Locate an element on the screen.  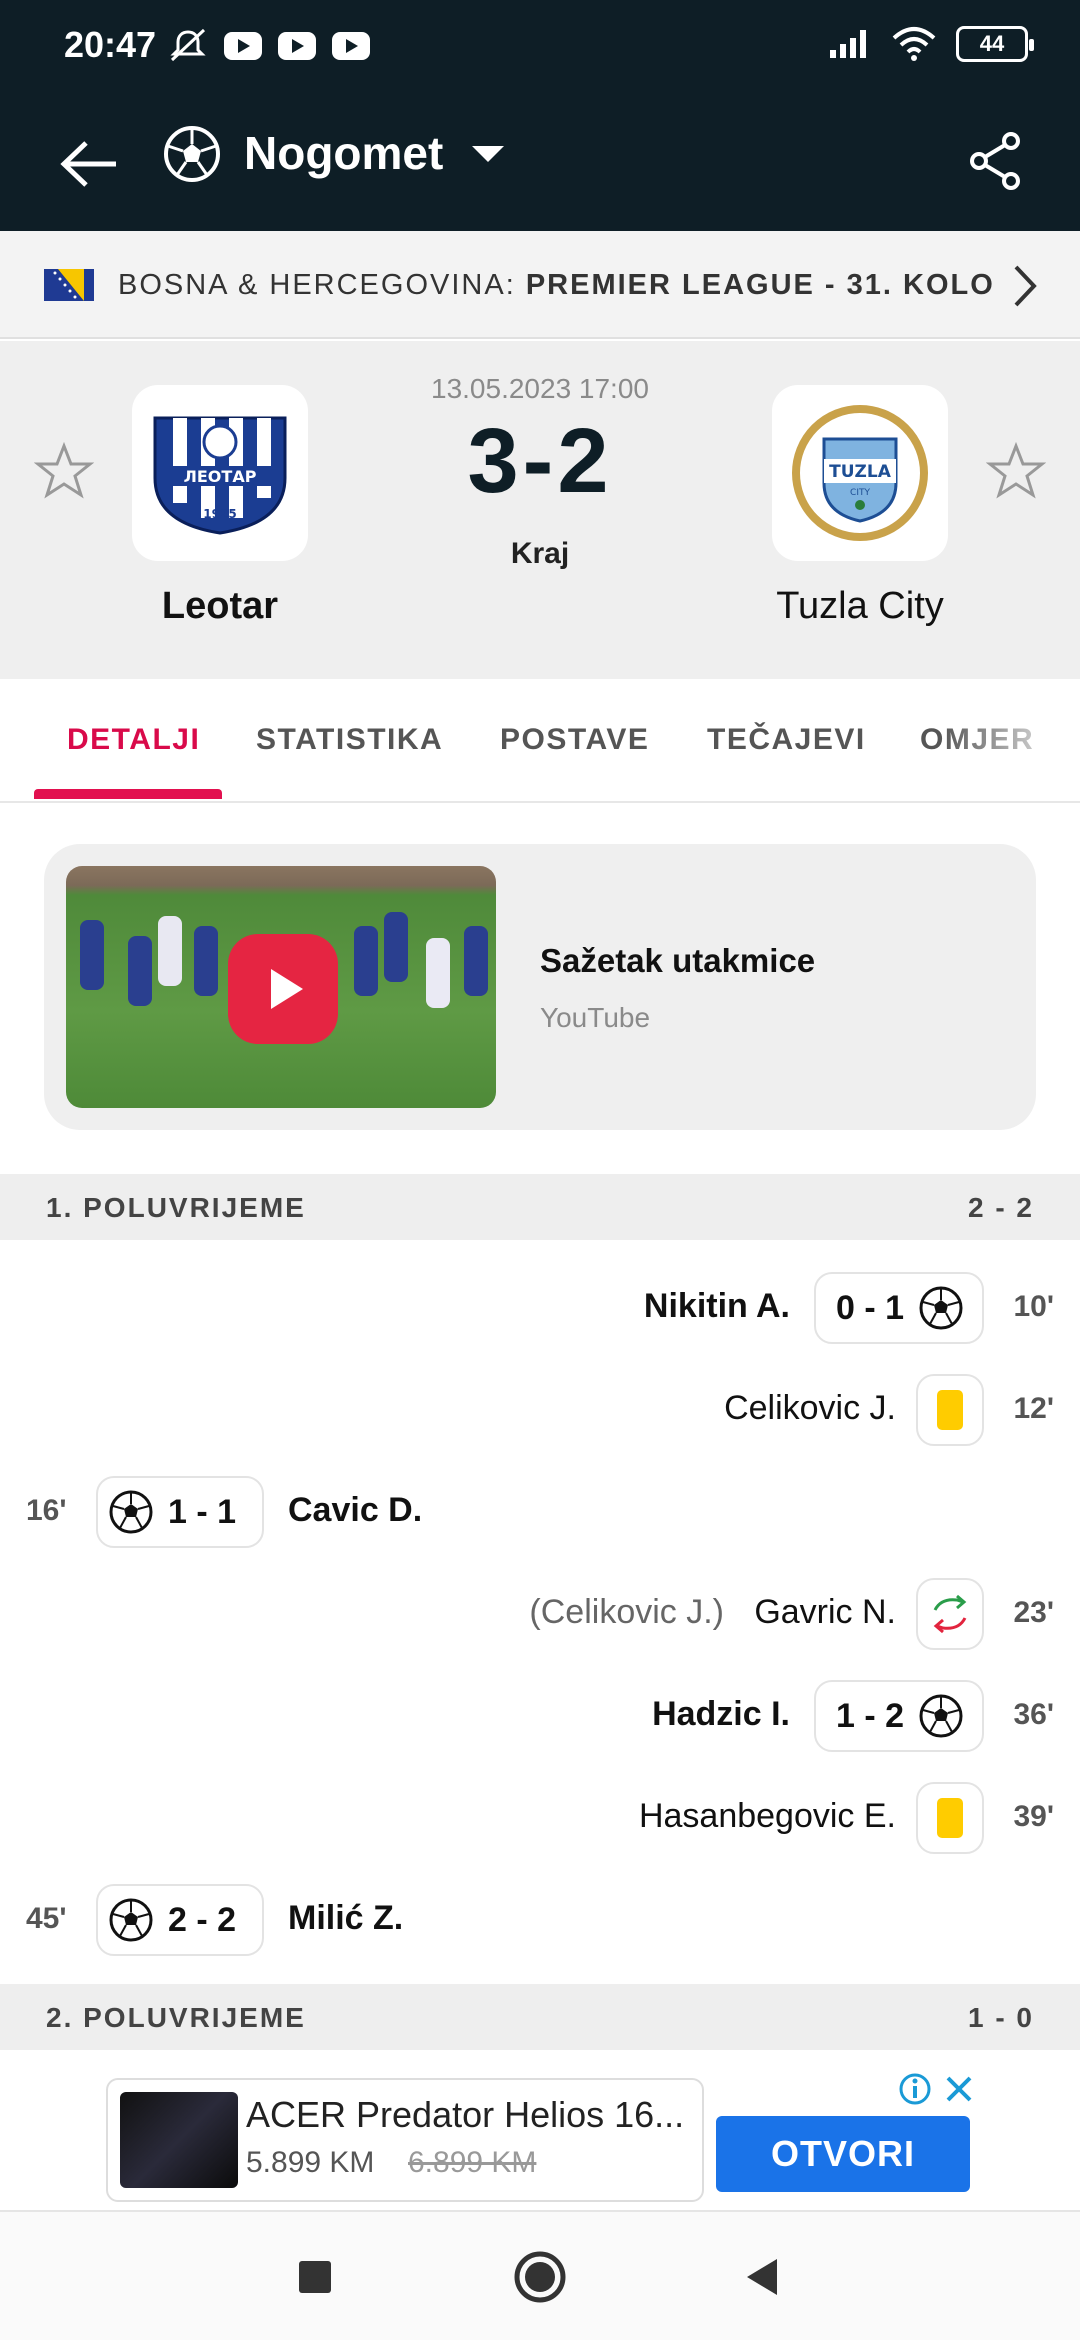
match-status: Kraj is located at coordinates (540, 553).